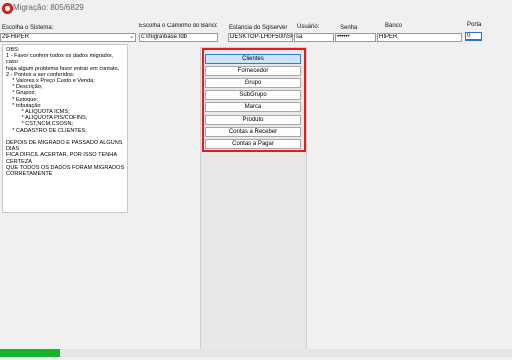 The height and width of the screenshot is (360, 520). I want to click on porta-input: 0, so click(473, 36).